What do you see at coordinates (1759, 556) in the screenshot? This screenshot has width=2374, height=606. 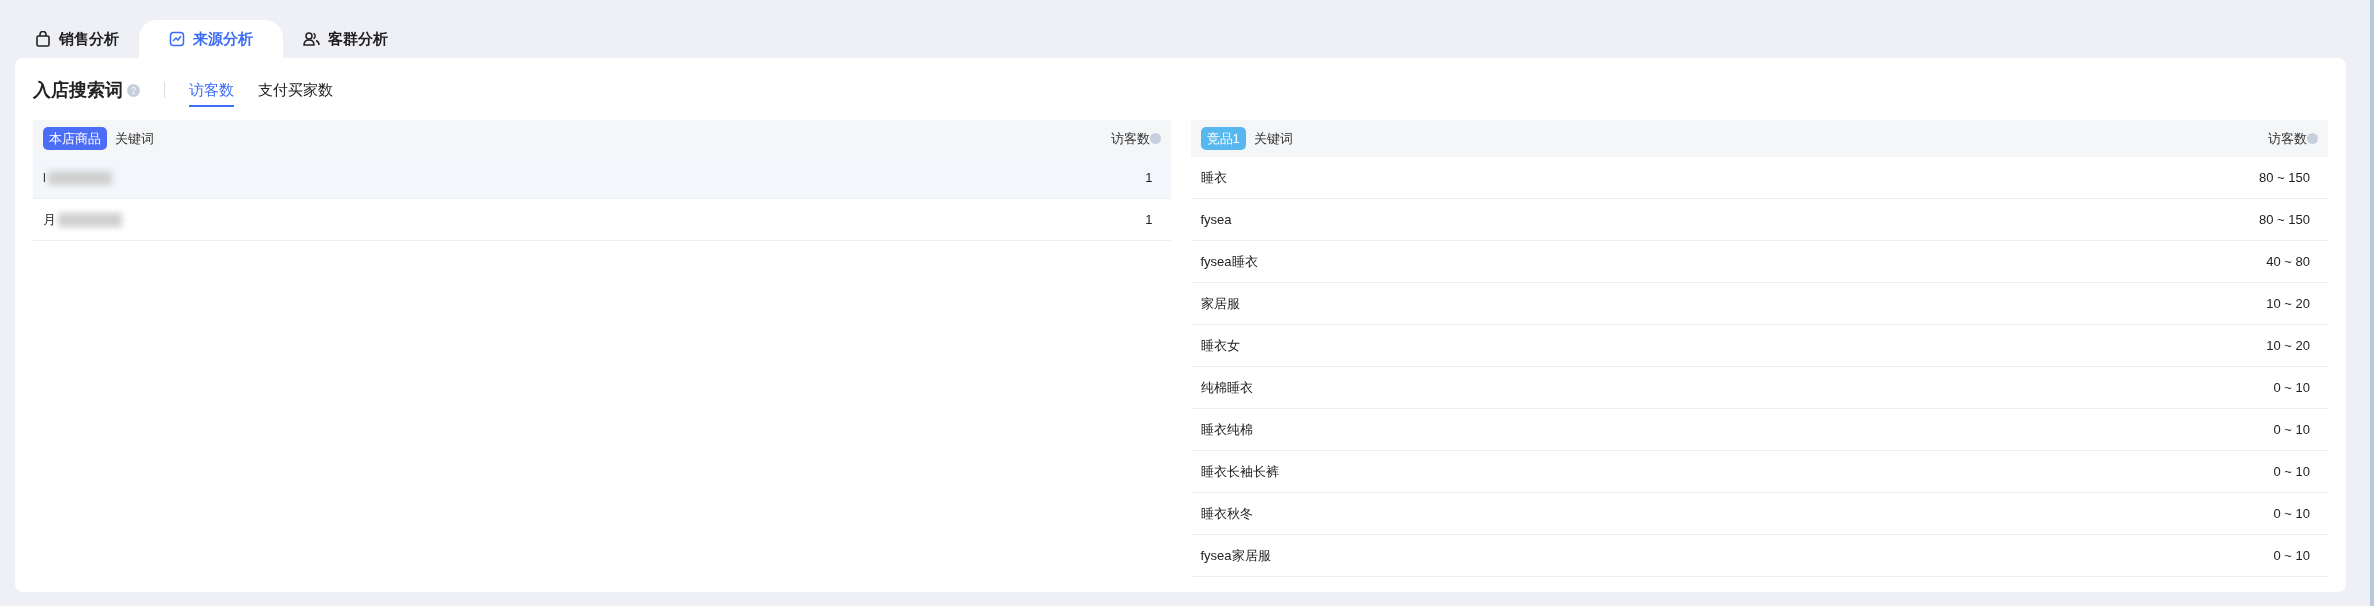 I see `table-row: fysea家居服 0 ~ 10` at bounding box center [1759, 556].